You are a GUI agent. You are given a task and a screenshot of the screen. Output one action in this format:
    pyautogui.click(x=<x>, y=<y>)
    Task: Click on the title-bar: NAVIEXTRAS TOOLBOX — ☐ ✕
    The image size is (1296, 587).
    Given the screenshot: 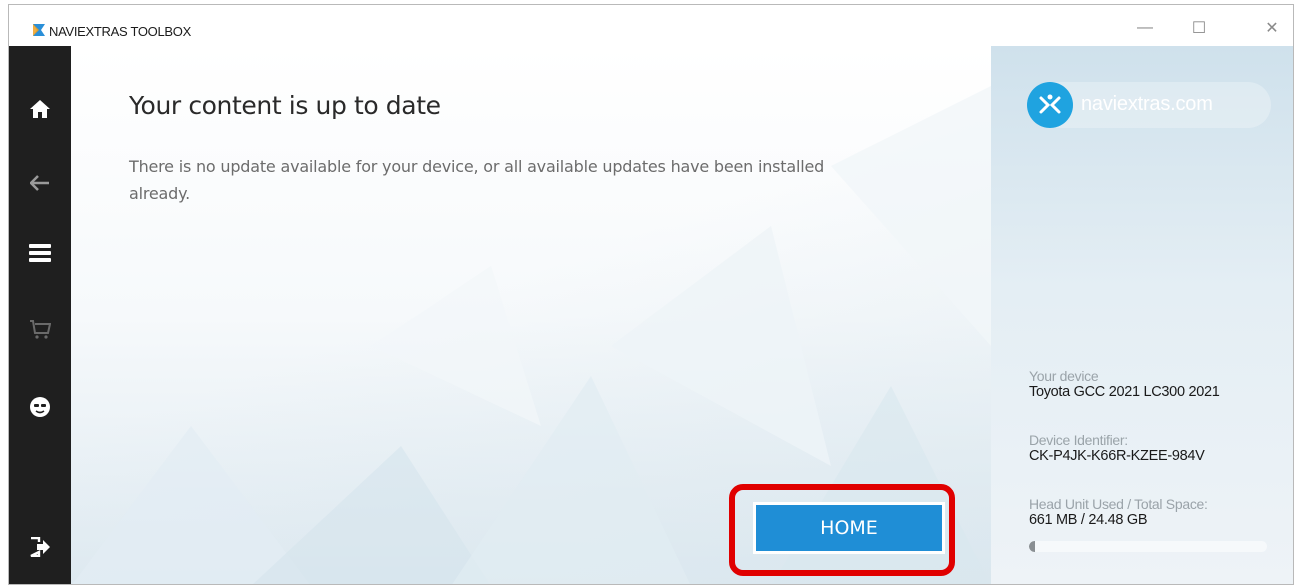 What is the action you would take?
    pyautogui.click(x=651, y=25)
    